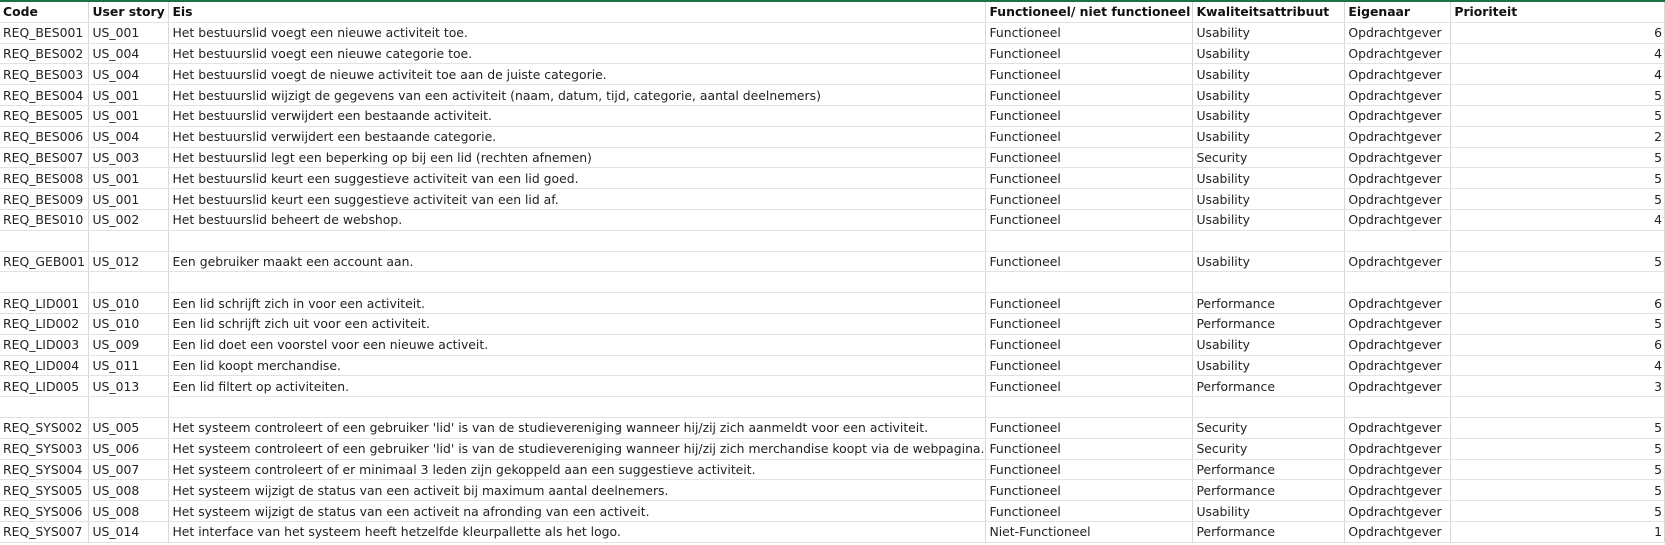 The height and width of the screenshot is (545, 1665). I want to click on header-functioneel: Functioneel/ niet functioneel, so click(1089, 12).